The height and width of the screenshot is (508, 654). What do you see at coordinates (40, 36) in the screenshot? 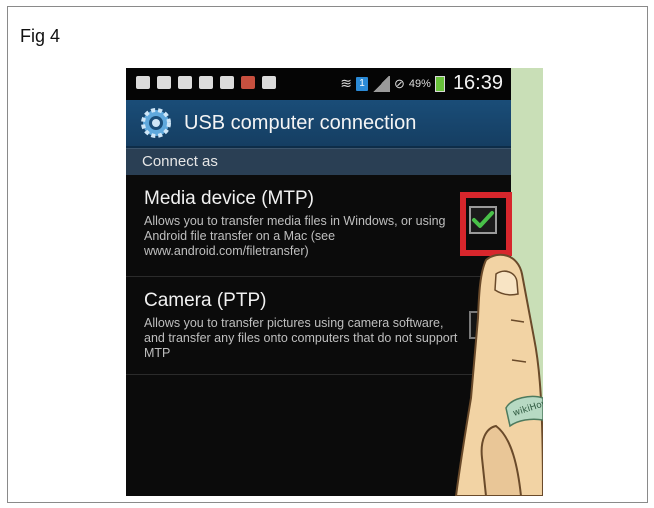
I see `figure-label: Fig 4` at bounding box center [40, 36].